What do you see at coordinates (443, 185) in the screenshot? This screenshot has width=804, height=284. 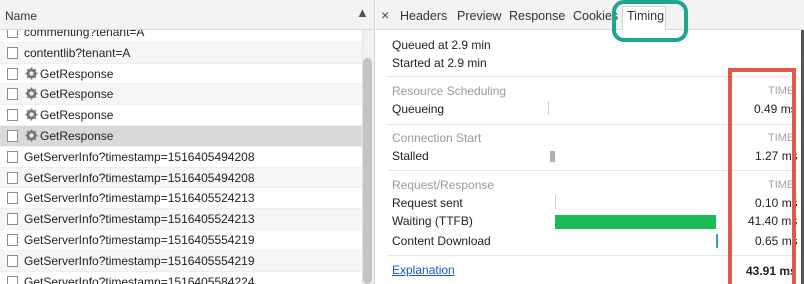 I see `section-request-response: Request/Response` at bounding box center [443, 185].